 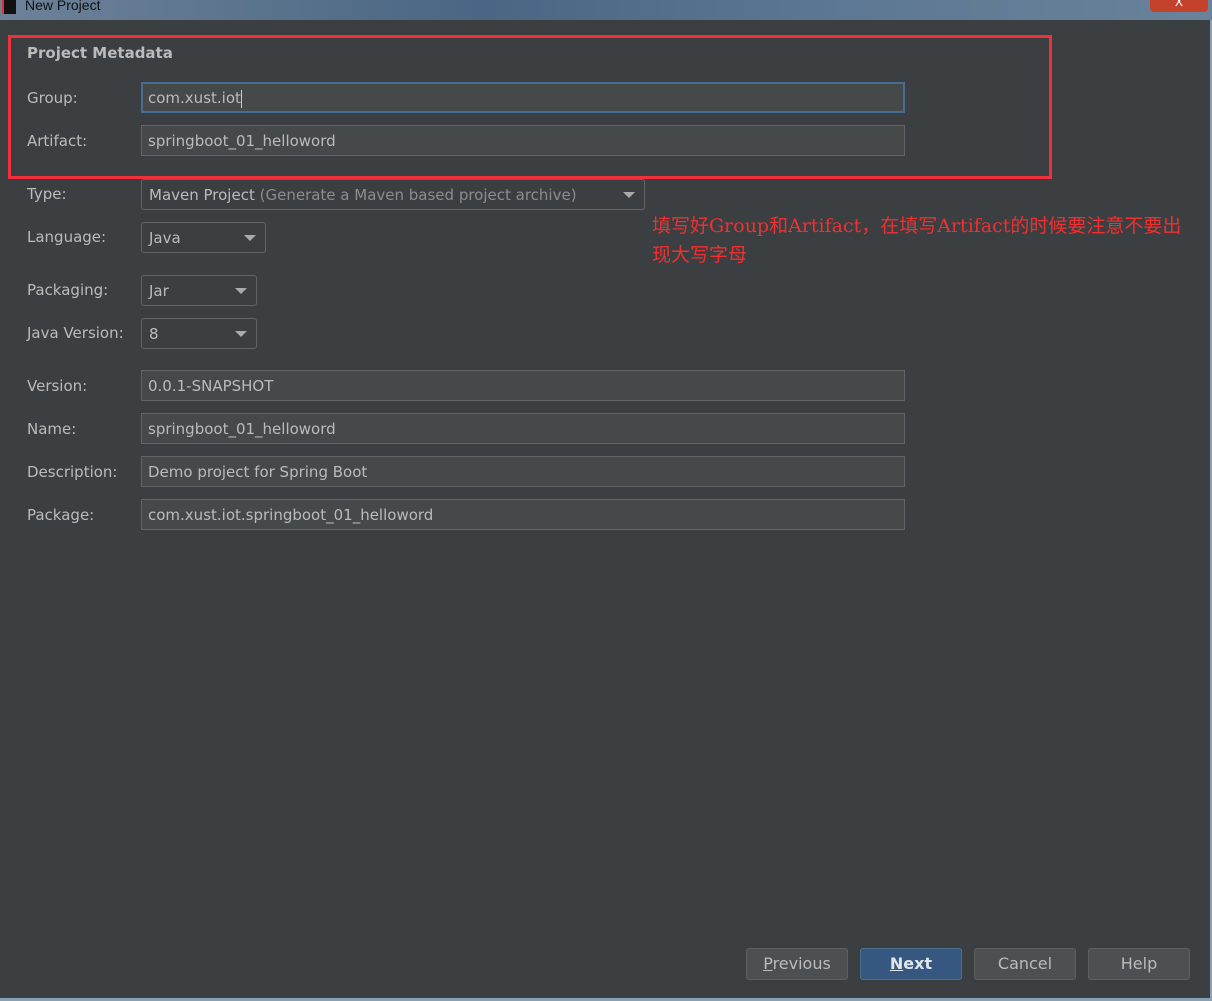 What do you see at coordinates (523, 428) in the screenshot?
I see `name-input: springboot_01_helloword` at bounding box center [523, 428].